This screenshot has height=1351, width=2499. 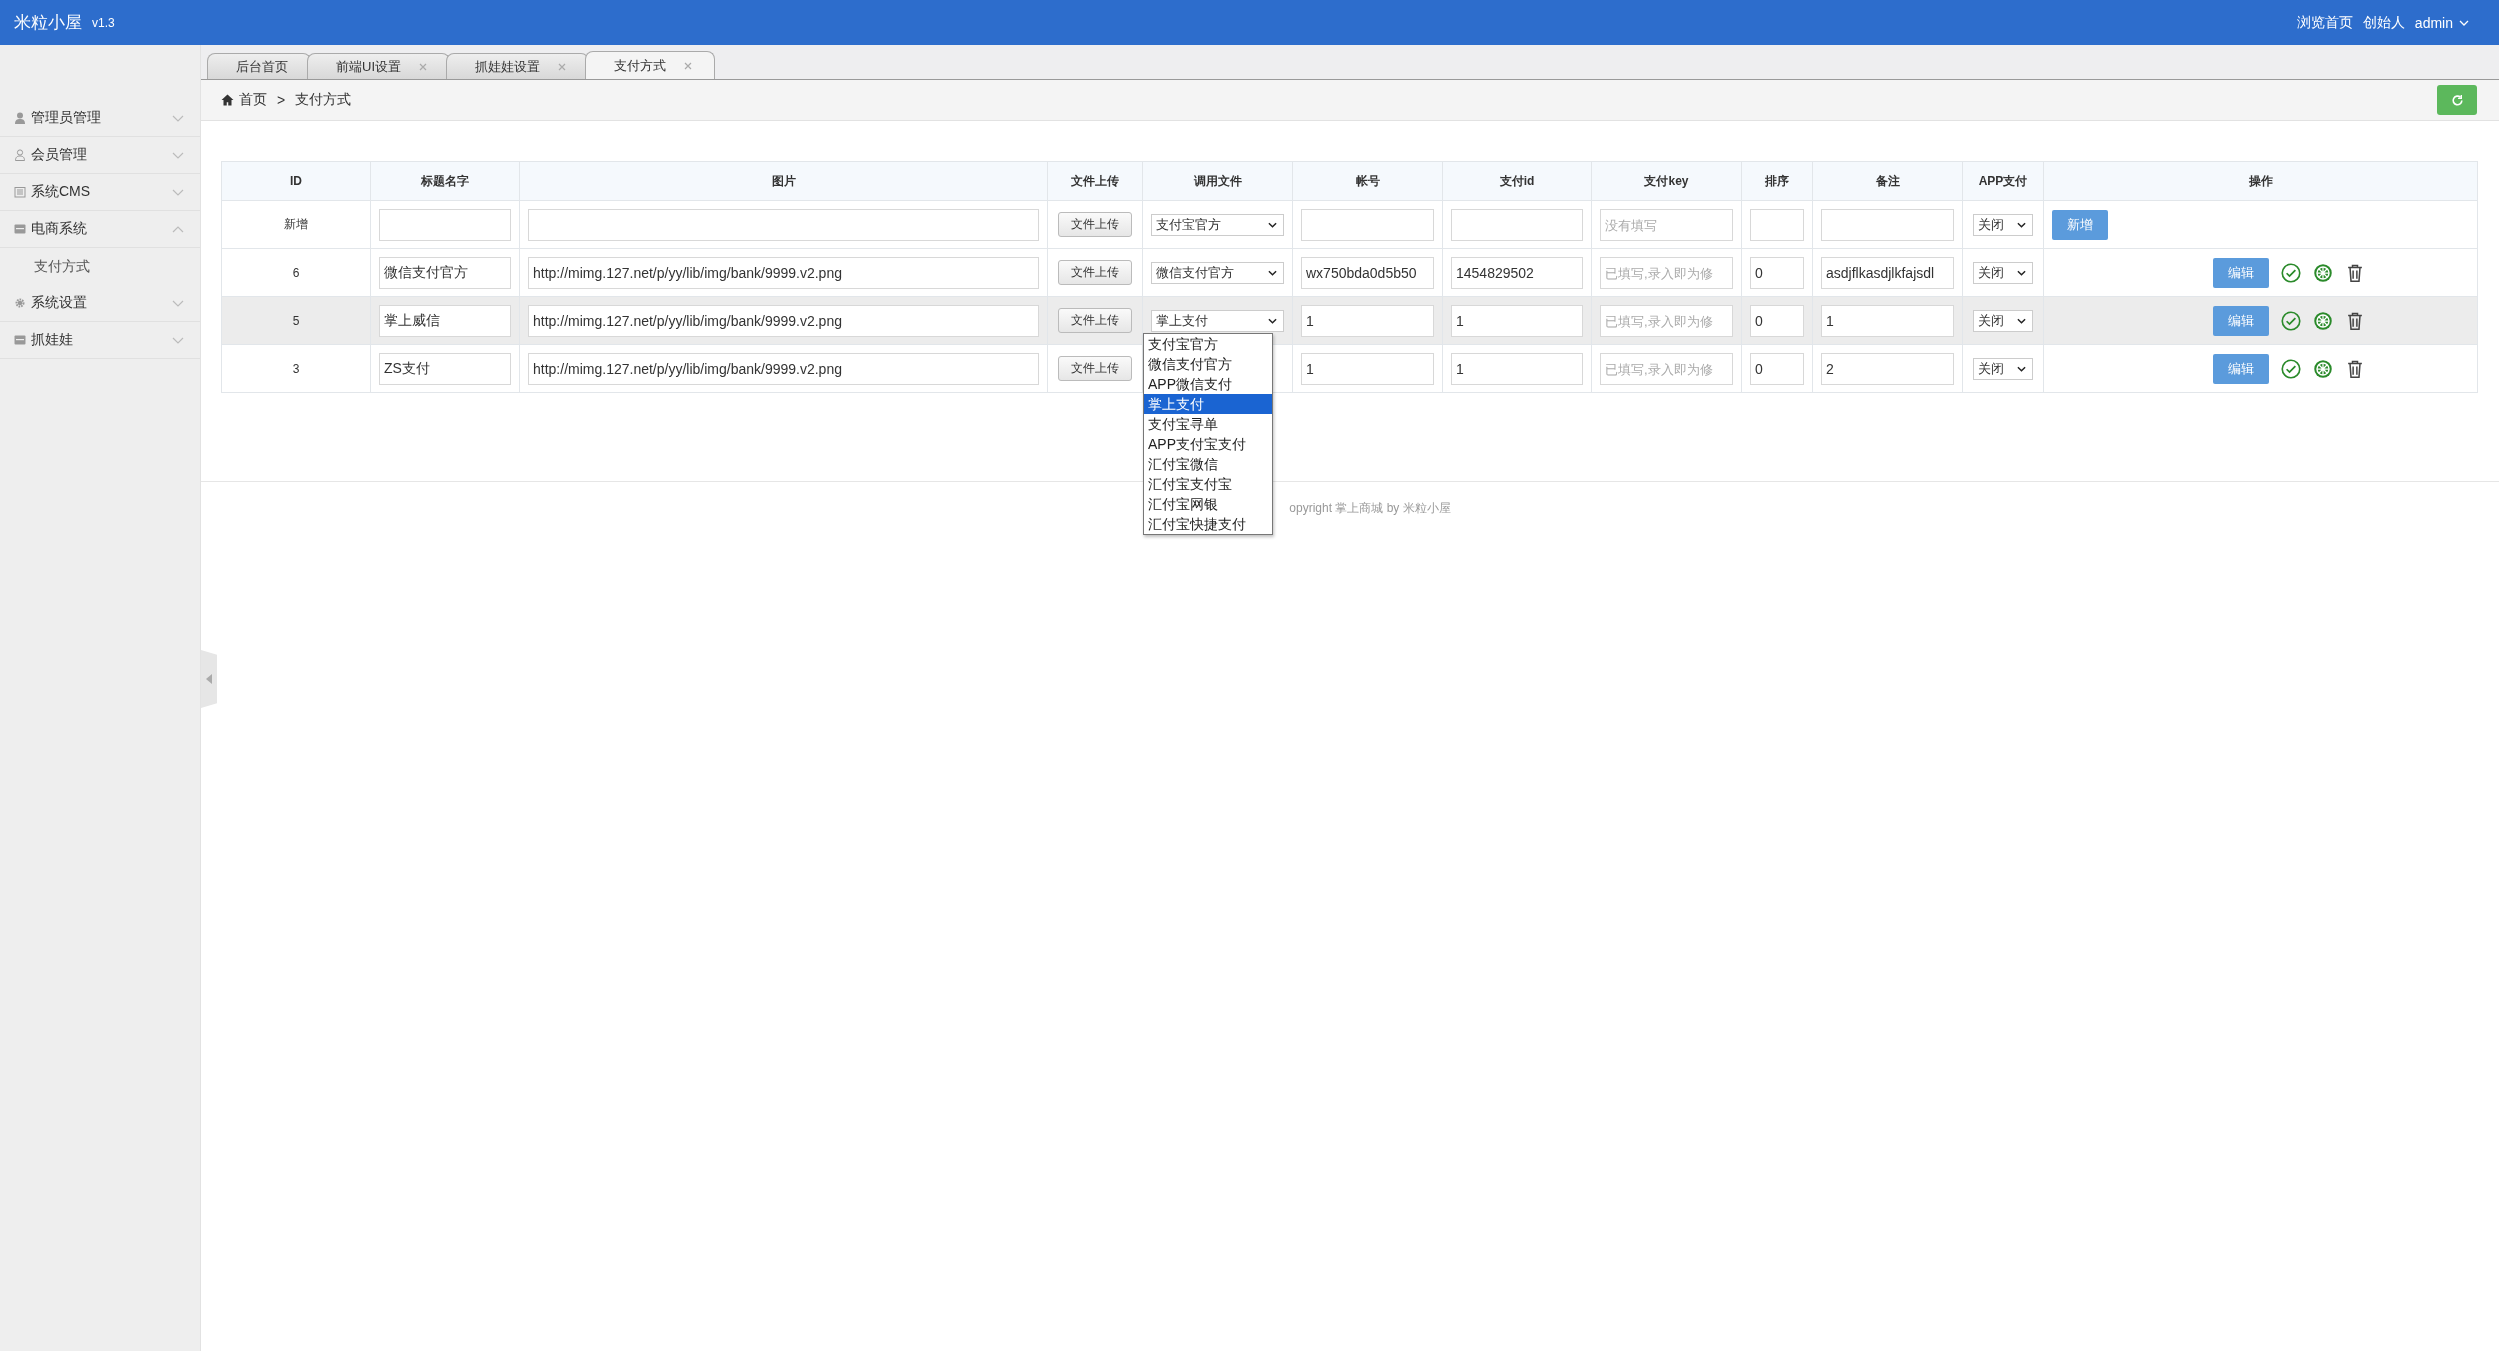 I want to click on sidebar-collapse-handle, so click(x=209, y=679).